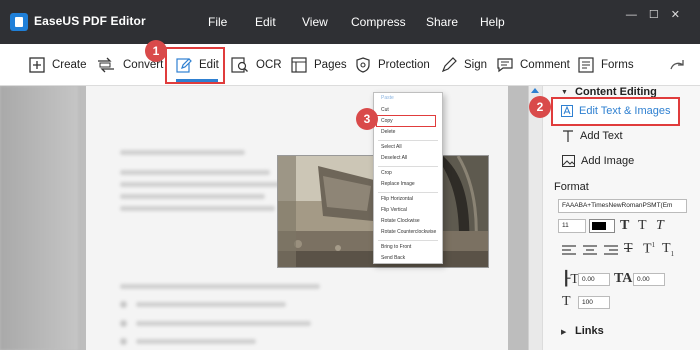 This screenshot has height=350, width=700. What do you see at coordinates (649, 279) in the screenshot?
I see `word-spacing-input: 0.00` at bounding box center [649, 279].